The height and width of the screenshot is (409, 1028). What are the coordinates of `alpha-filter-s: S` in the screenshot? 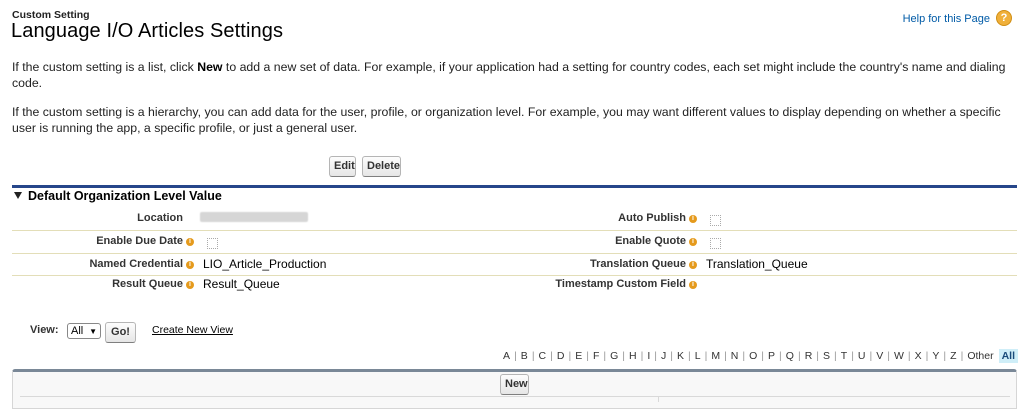 It's located at (826, 356).